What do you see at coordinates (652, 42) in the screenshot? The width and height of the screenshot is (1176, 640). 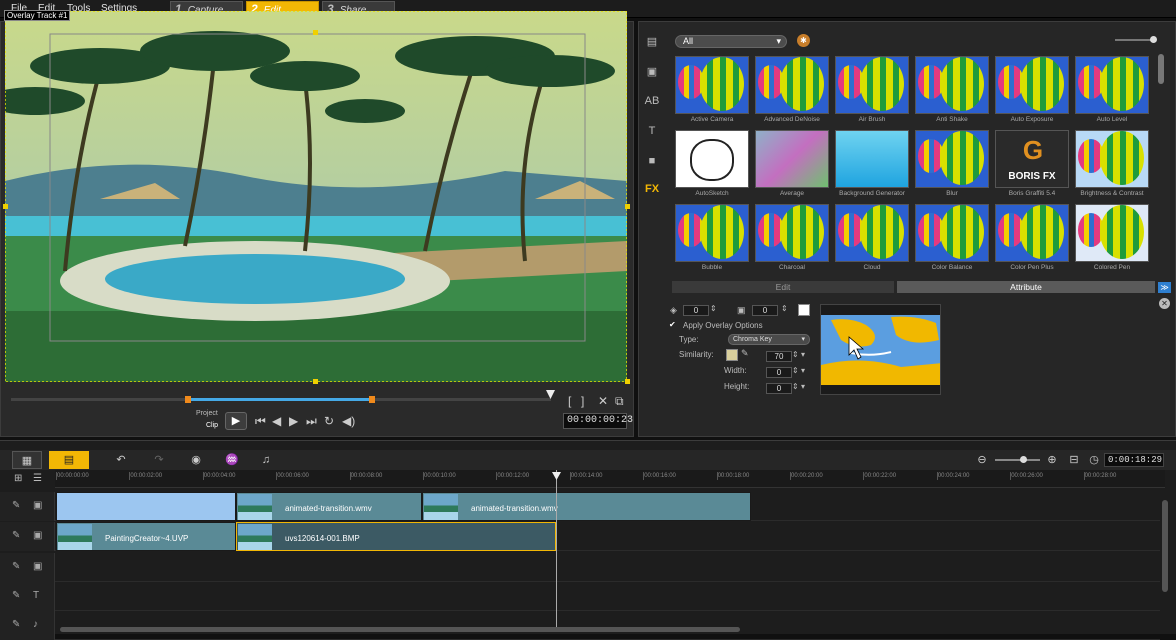 I see `media-icon: ▤` at bounding box center [652, 42].